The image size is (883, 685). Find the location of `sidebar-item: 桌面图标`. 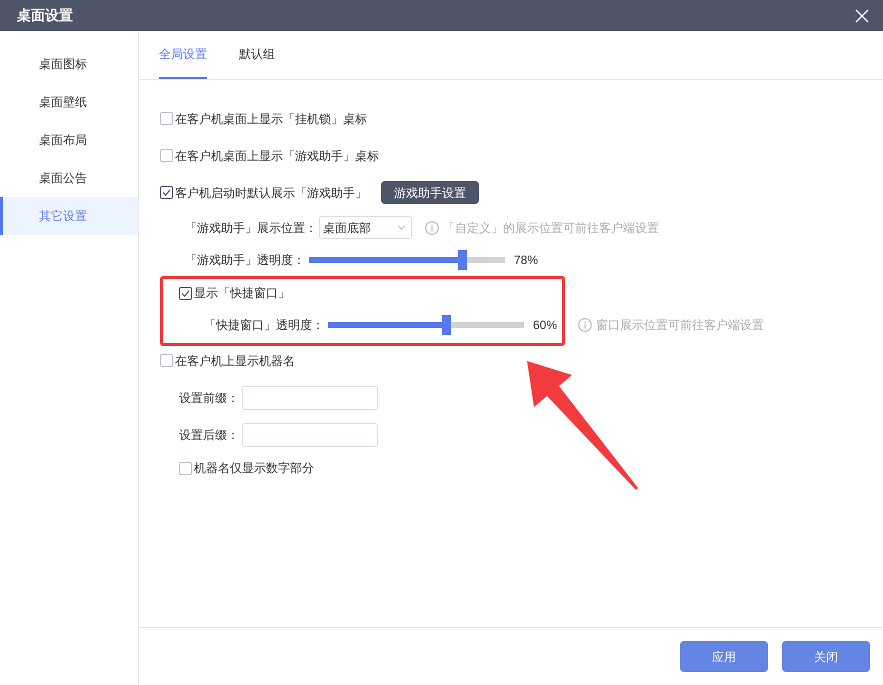

sidebar-item: 桌面图标 is located at coordinates (69, 64).